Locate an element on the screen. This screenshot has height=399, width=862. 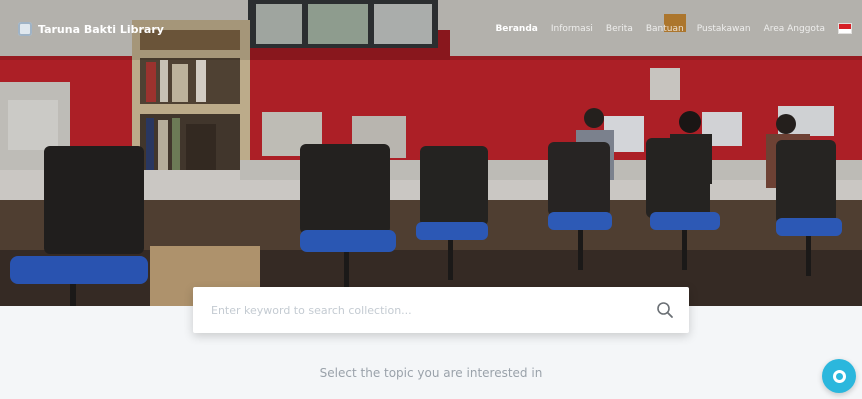
brand-link: Taruna Bakti Library is located at coordinates (91, 29).